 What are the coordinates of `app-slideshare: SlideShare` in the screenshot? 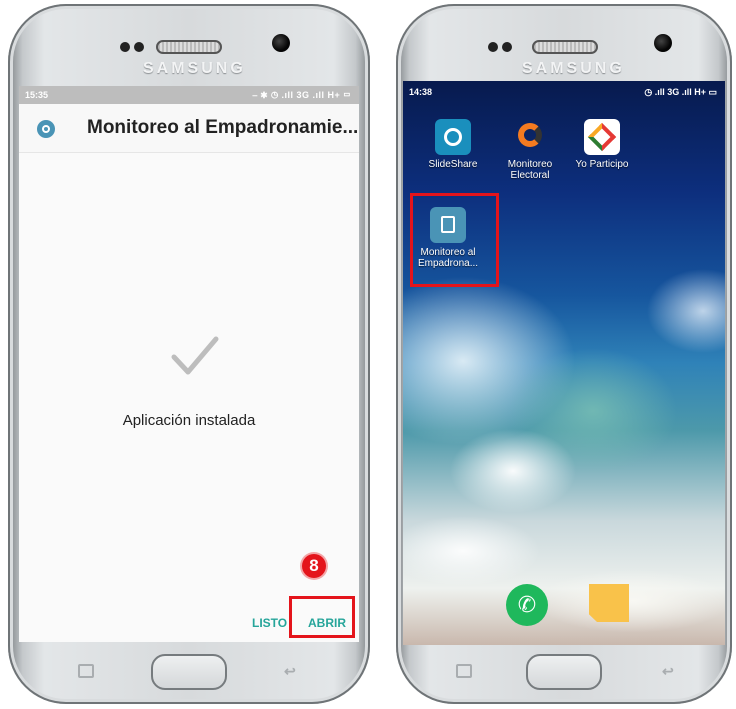 It's located at (453, 144).